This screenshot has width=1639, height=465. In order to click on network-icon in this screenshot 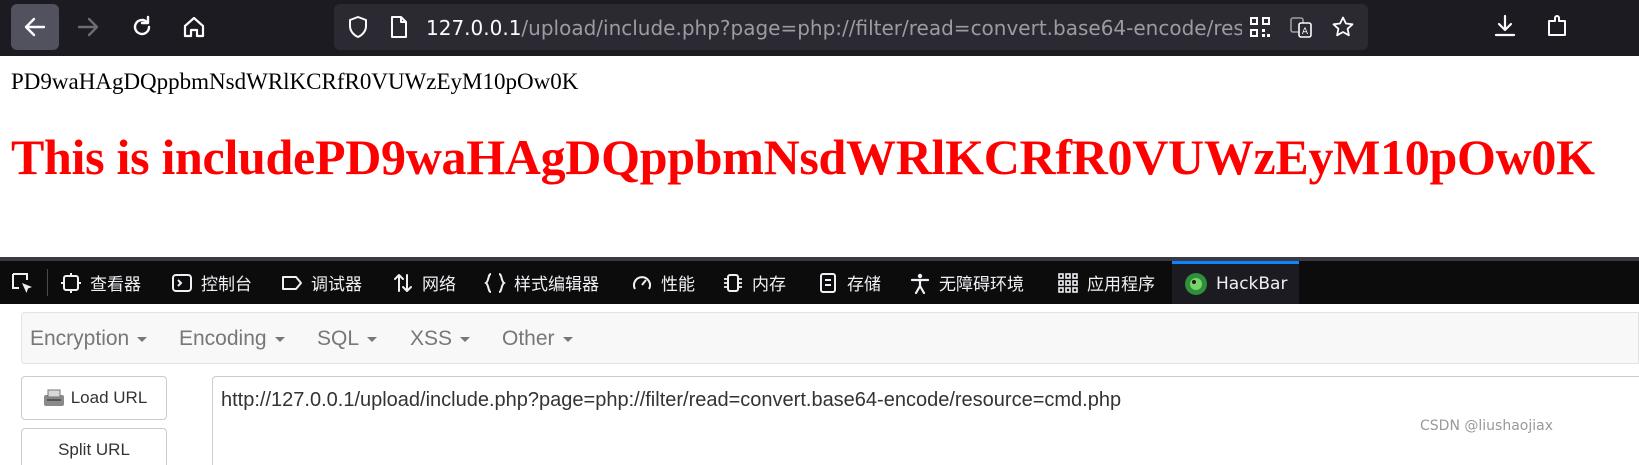, I will do `click(403, 282)`.